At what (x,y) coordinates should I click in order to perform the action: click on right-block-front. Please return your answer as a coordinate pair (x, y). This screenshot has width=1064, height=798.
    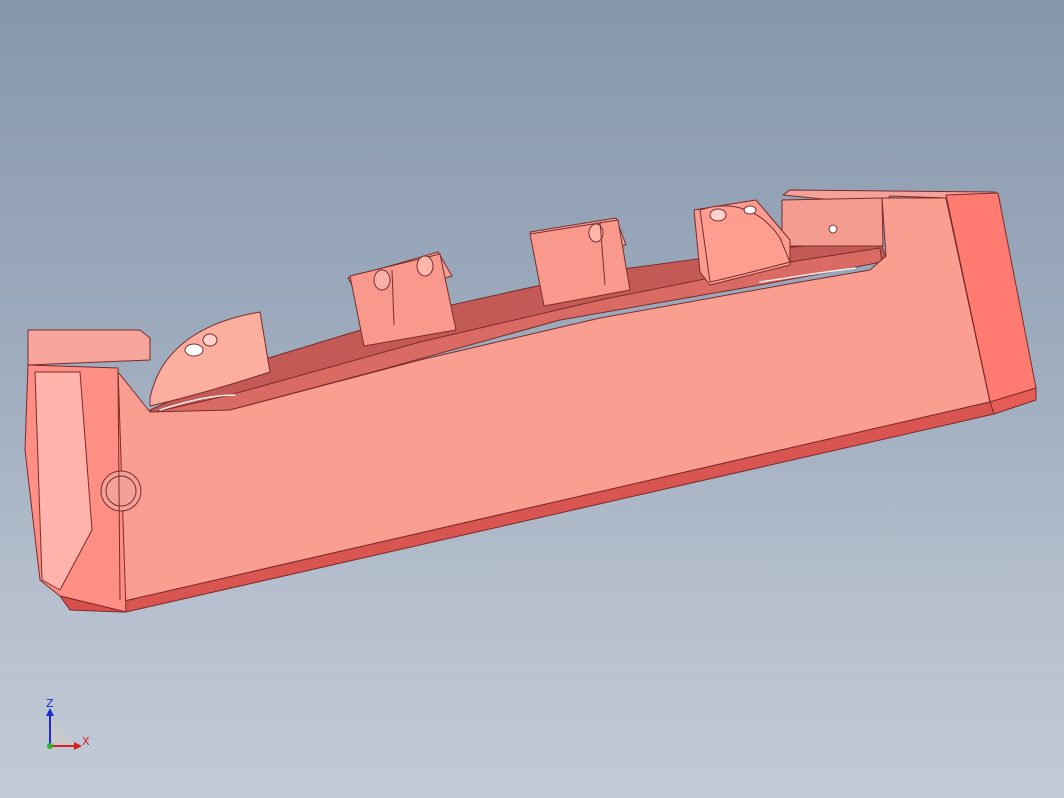
    Looking at the image, I should click on (832, 222).